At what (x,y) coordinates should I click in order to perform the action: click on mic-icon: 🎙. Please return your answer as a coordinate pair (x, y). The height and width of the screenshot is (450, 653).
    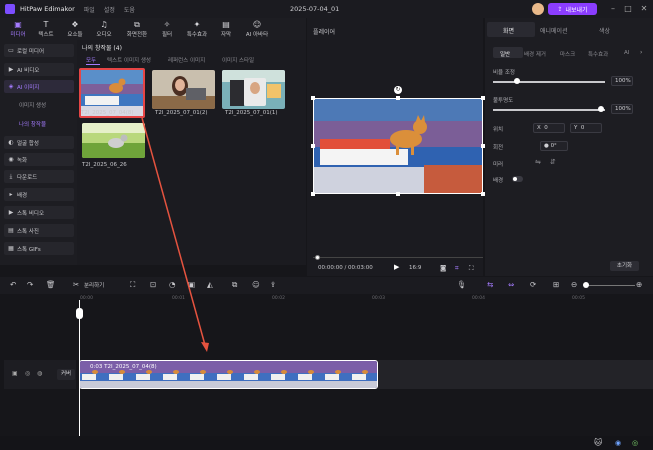
    Looking at the image, I should click on (462, 284).